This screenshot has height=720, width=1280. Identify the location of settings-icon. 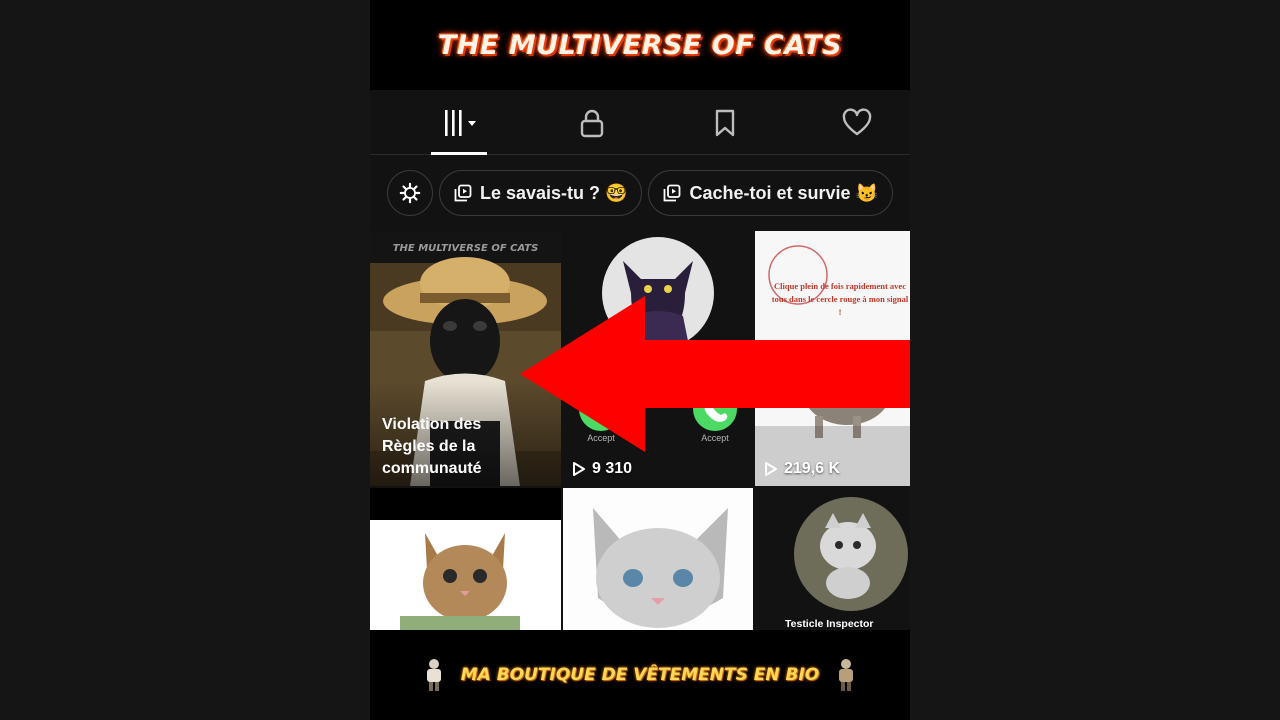
(410, 193).